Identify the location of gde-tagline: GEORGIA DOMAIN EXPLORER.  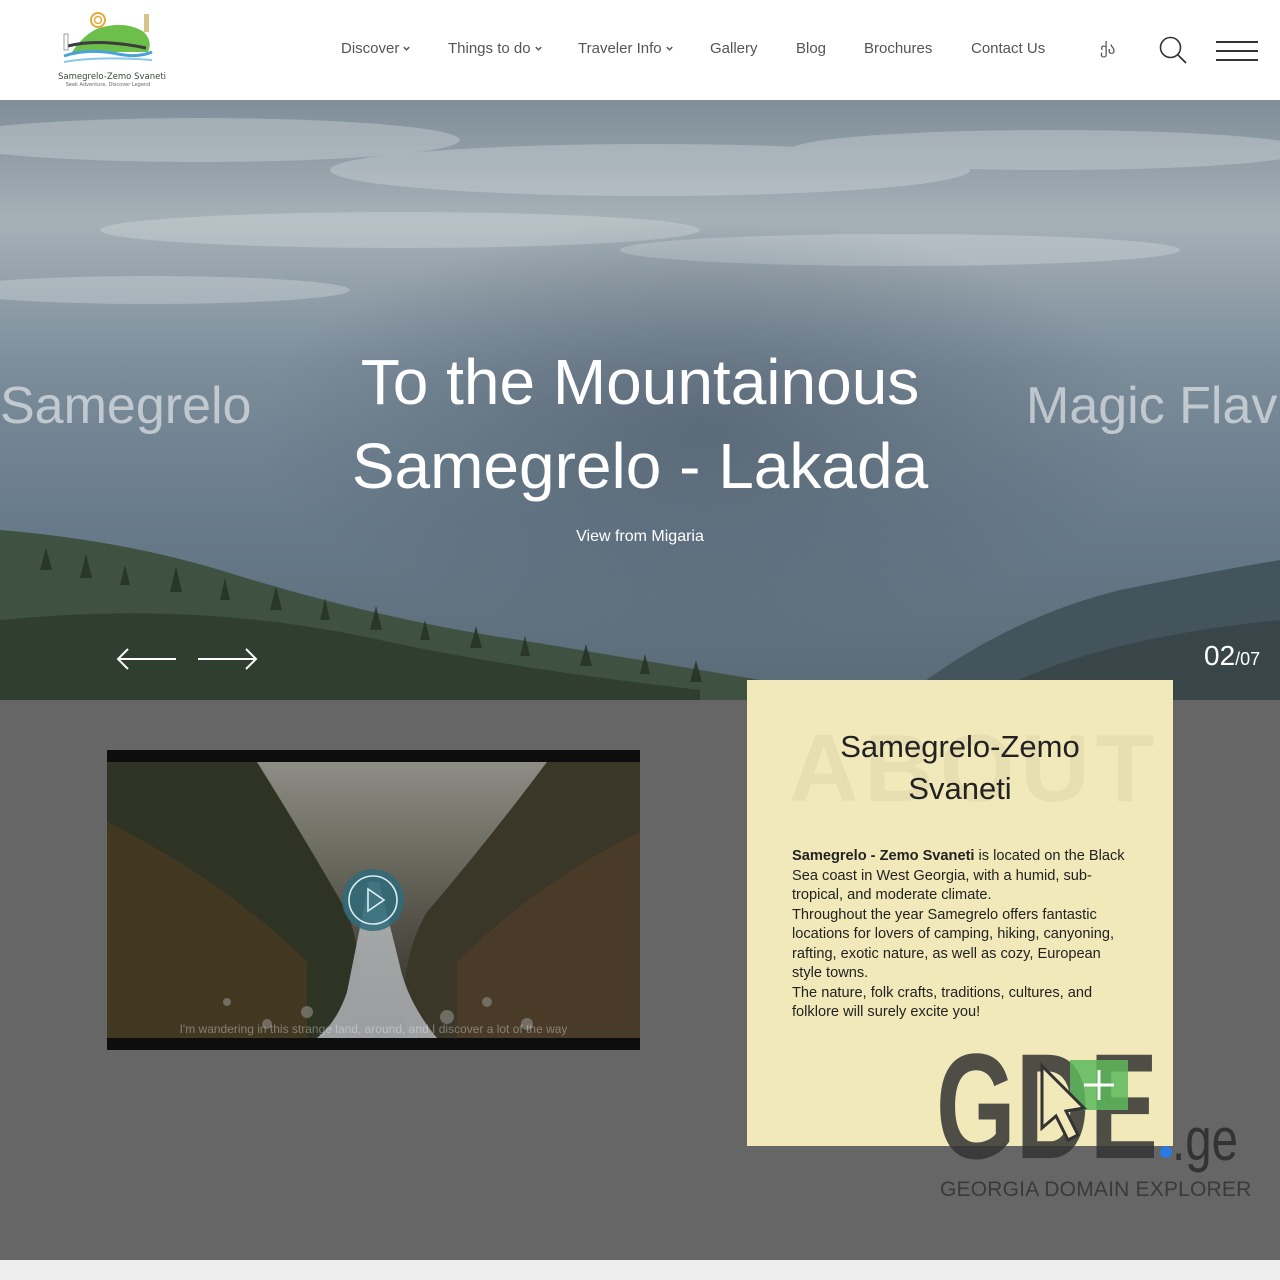
(1096, 1189).